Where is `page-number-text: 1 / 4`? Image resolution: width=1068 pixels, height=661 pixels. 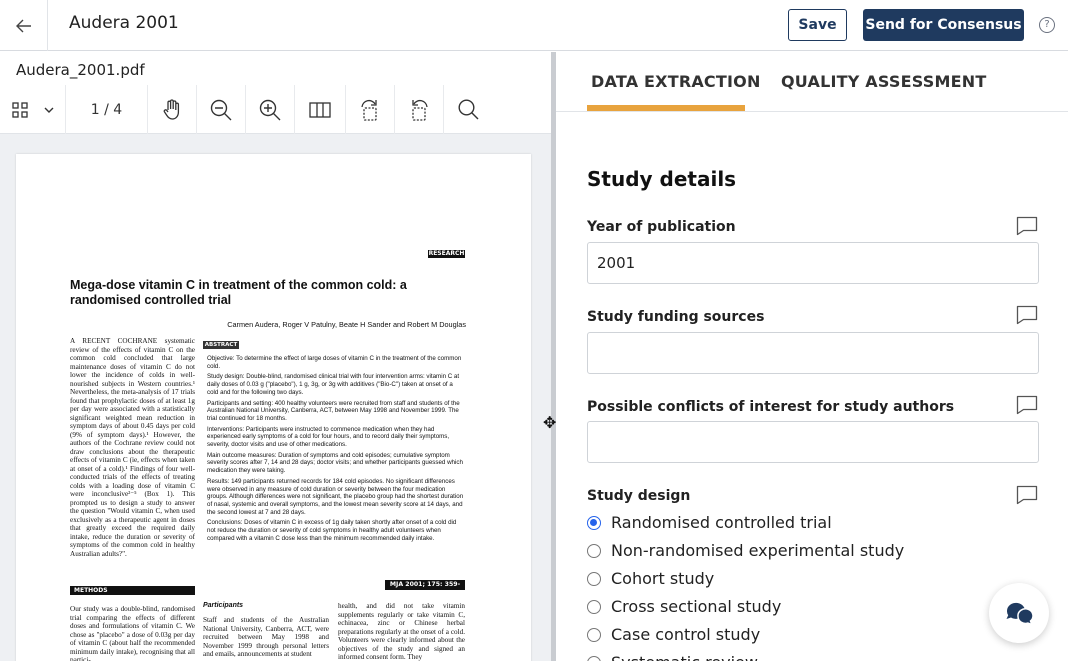 page-number-text: 1 / 4 is located at coordinates (106, 109).